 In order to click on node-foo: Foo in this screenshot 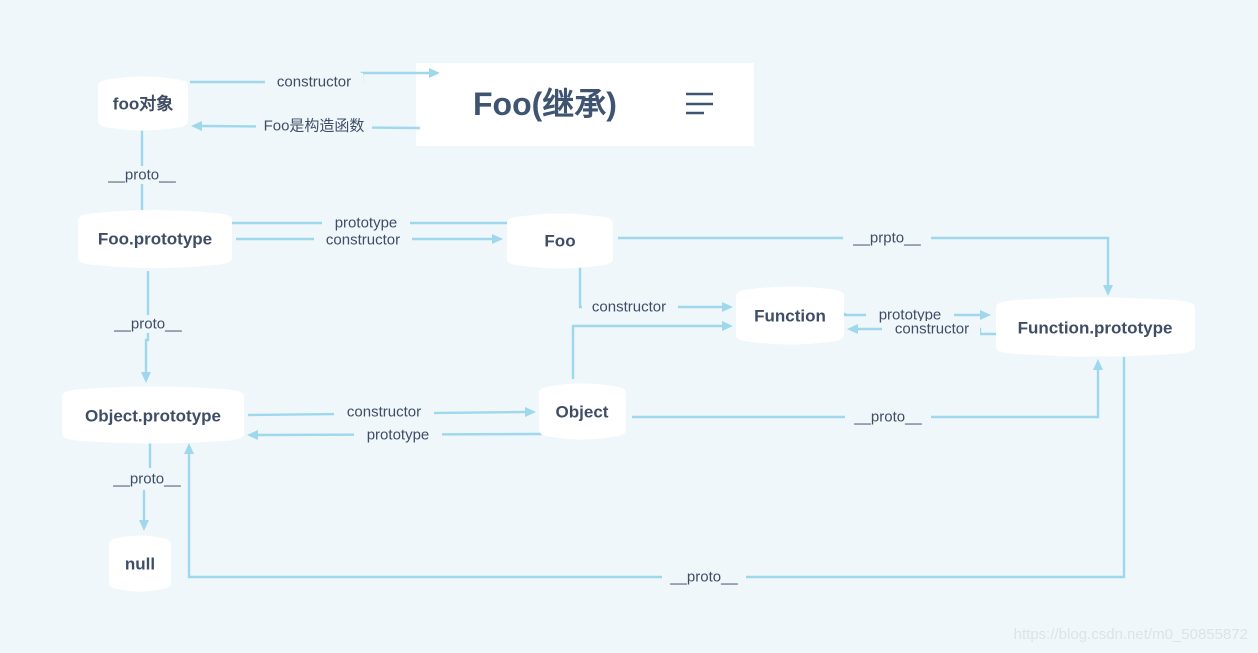, I will do `click(560, 241)`.